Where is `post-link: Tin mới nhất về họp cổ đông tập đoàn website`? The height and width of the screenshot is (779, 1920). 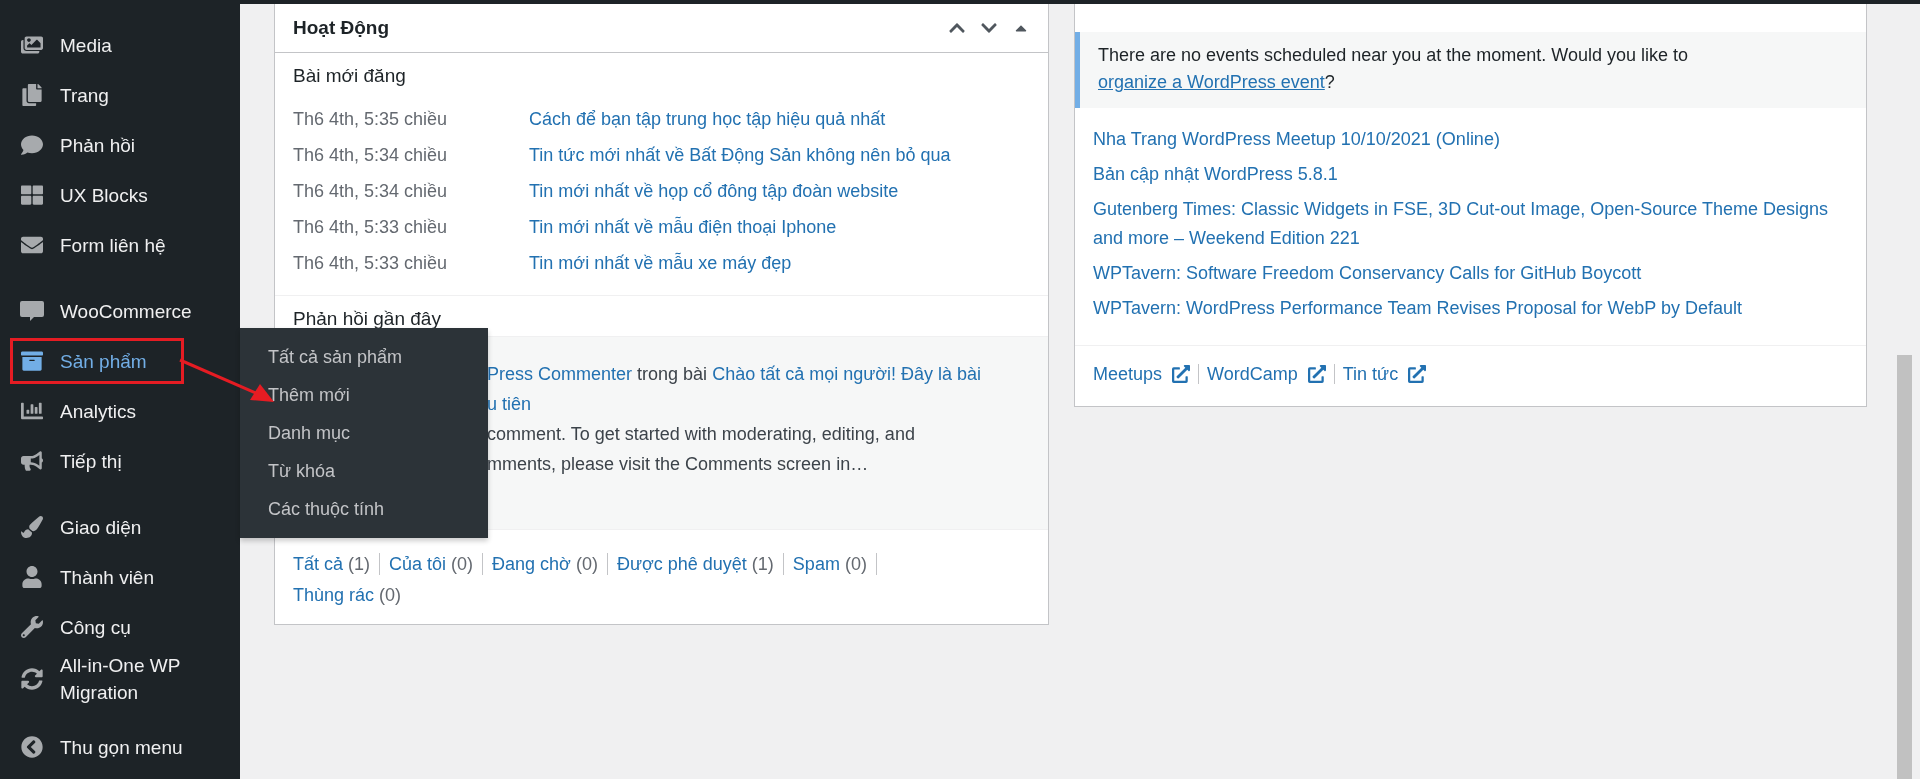
post-link: Tin mới nhất về họp cổ đông tập đoàn website is located at coordinates (714, 190).